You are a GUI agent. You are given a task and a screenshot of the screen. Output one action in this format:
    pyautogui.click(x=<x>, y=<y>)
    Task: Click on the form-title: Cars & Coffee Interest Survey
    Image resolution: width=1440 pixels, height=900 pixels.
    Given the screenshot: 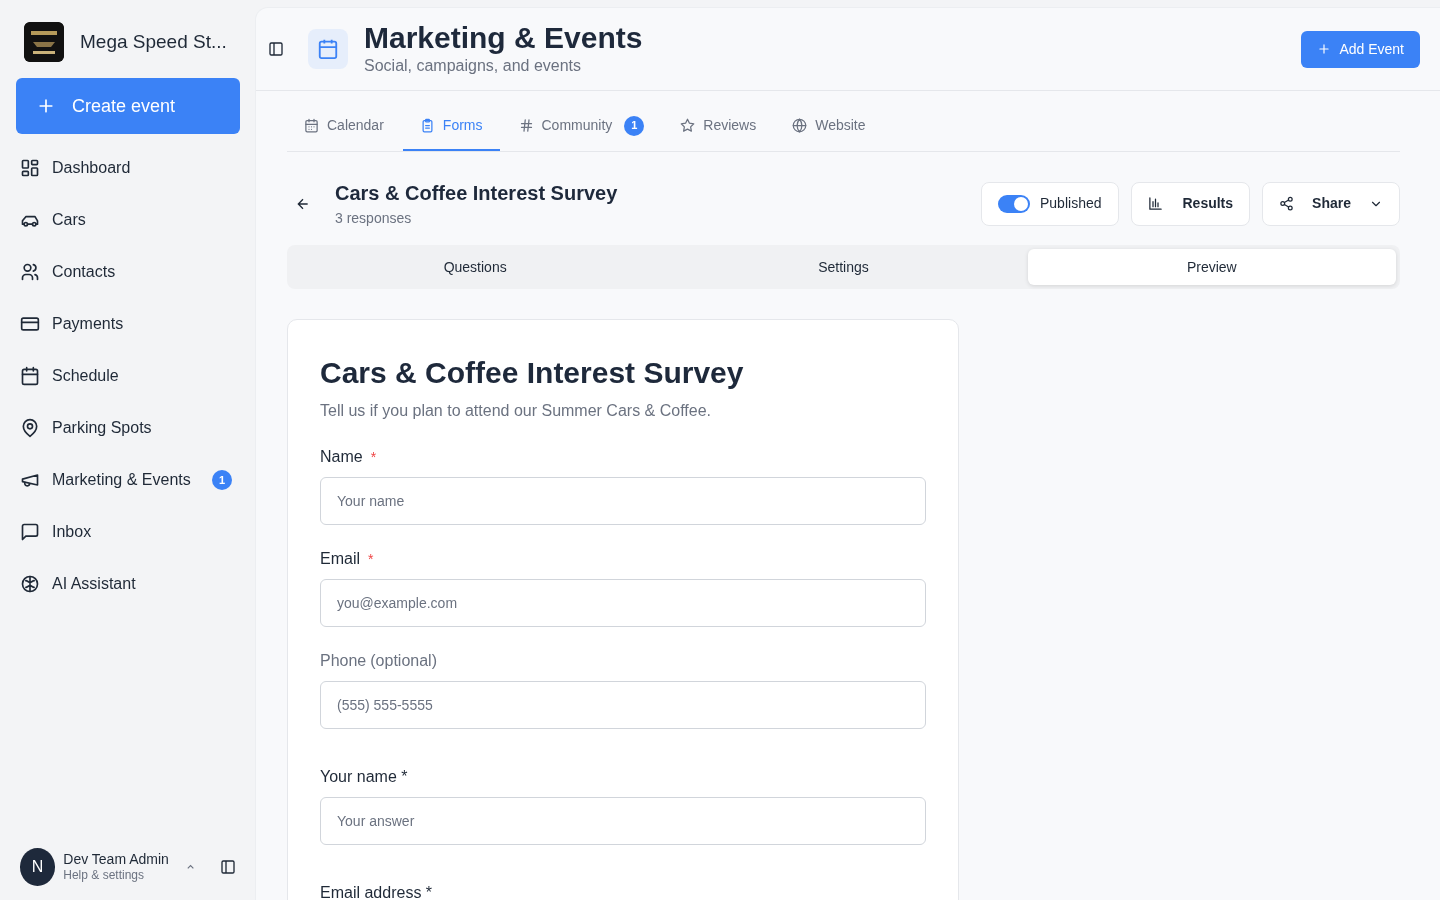 What is the action you would take?
    pyautogui.click(x=476, y=193)
    